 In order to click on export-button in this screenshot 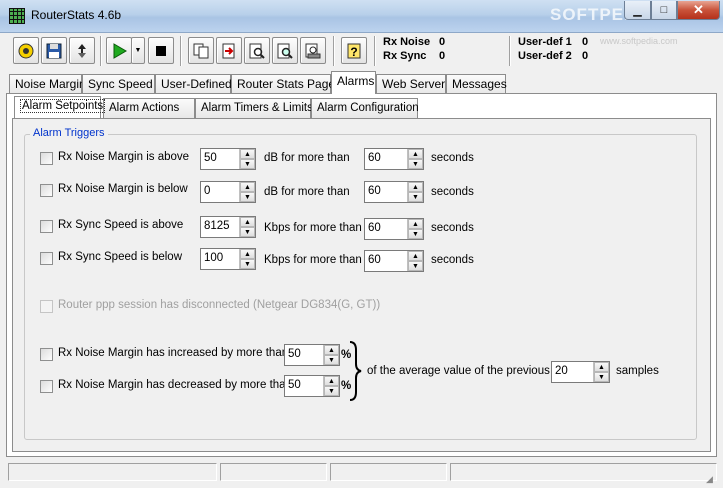, I will do `click(229, 50)`.